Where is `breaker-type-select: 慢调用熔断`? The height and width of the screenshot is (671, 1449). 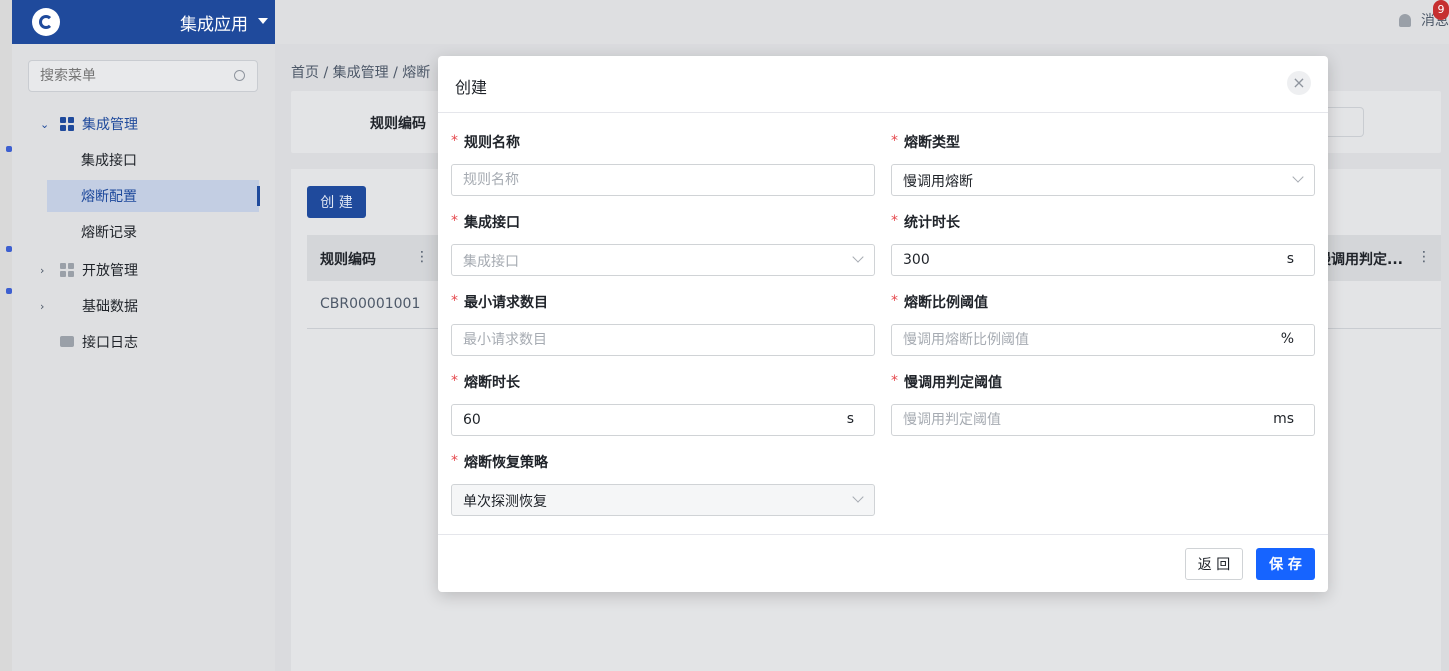
breaker-type-select: 慢调用熔断 is located at coordinates (1103, 180).